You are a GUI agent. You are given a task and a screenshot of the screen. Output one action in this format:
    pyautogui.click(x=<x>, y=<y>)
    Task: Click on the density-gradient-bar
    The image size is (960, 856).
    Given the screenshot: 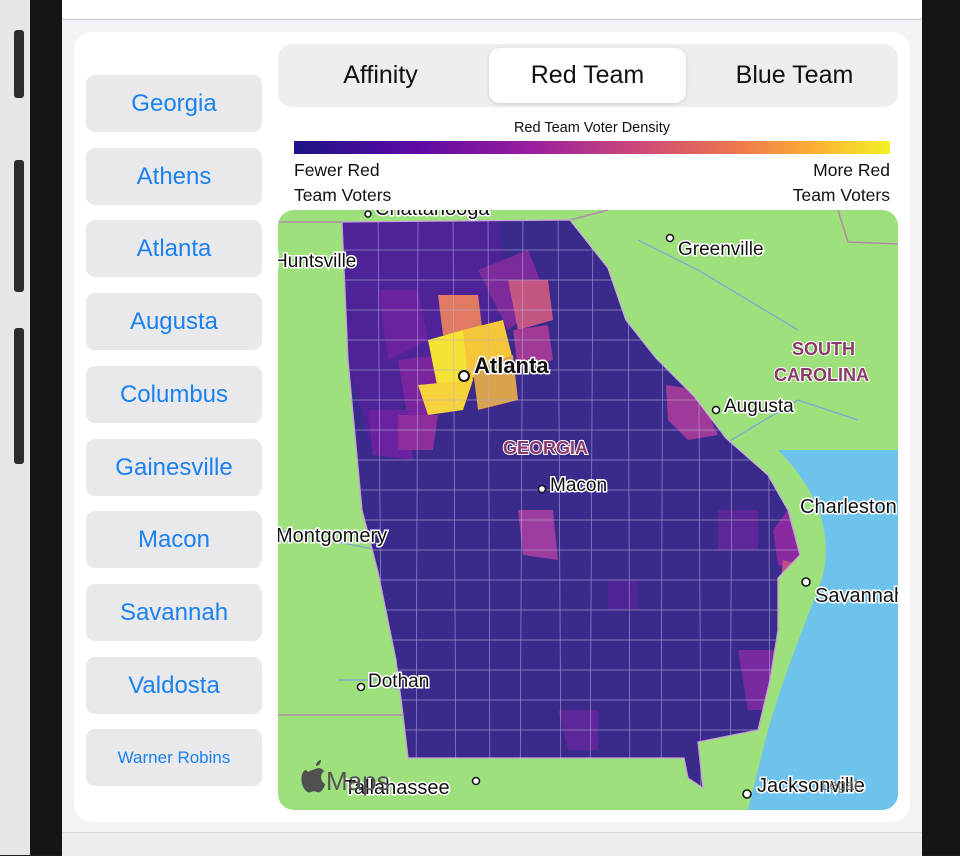 What is the action you would take?
    pyautogui.click(x=592, y=147)
    